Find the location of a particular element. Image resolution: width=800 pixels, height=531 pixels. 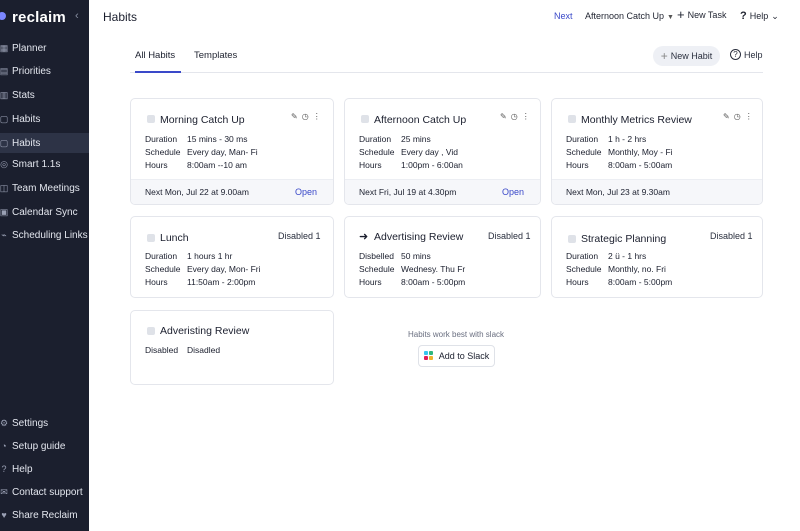

add-to-slack-button: Add to Slack is located at coordinates (456, 356).